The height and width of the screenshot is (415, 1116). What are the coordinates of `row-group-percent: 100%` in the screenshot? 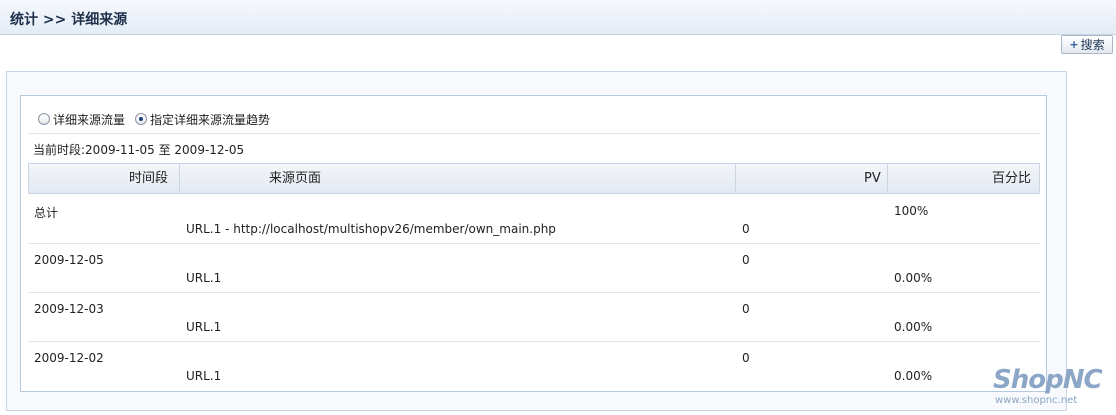 It's located at (911, 211).